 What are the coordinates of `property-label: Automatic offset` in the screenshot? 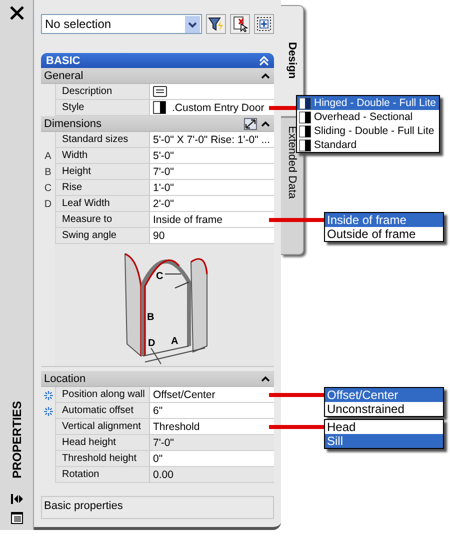 It's located at (102, 411).